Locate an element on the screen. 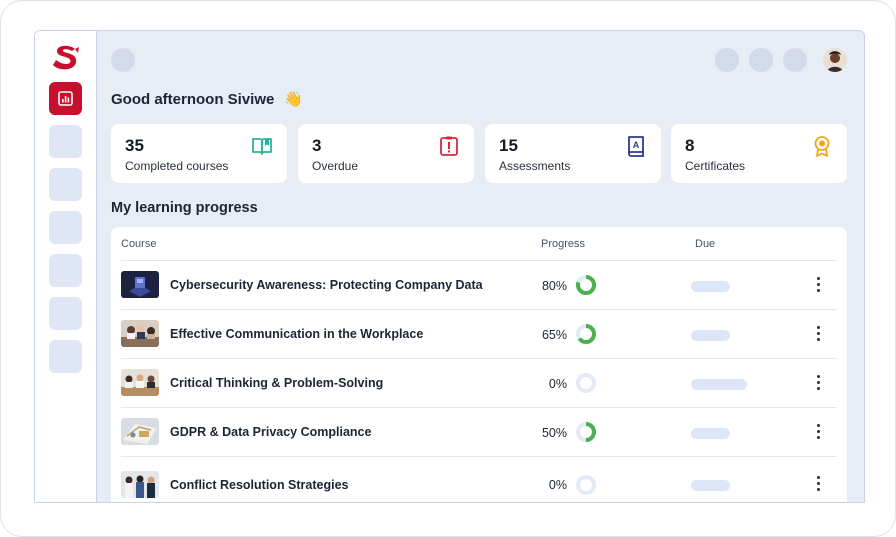 This screenshot has height=537, width=896. progress-percent: 50% is located at coordinates (554, 433).